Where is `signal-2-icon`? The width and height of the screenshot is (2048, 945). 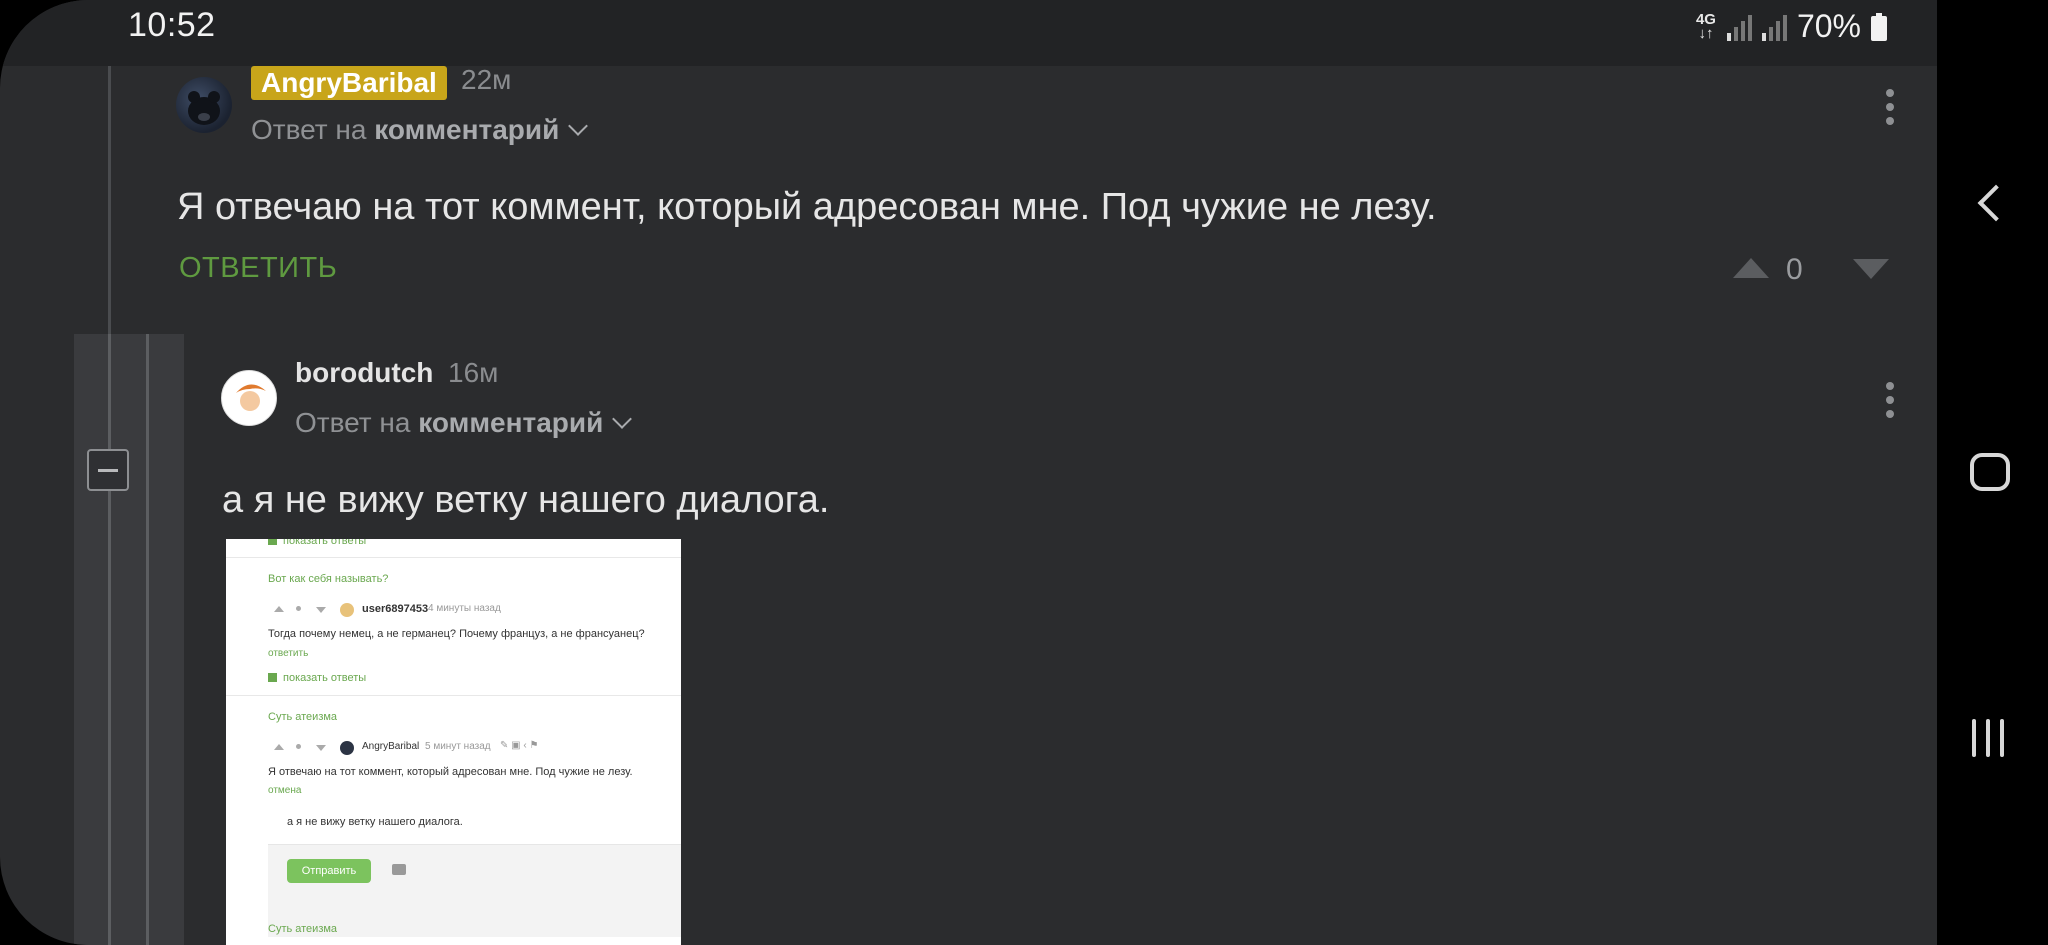 signal-2-icon is located at coordinates (1774, 27).